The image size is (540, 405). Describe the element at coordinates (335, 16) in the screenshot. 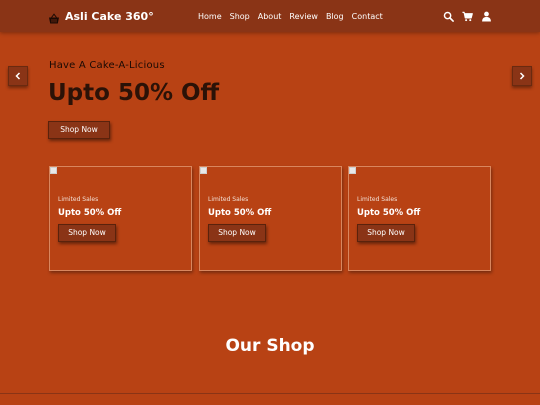

I see `nav-link-blog: Blog` at that location.